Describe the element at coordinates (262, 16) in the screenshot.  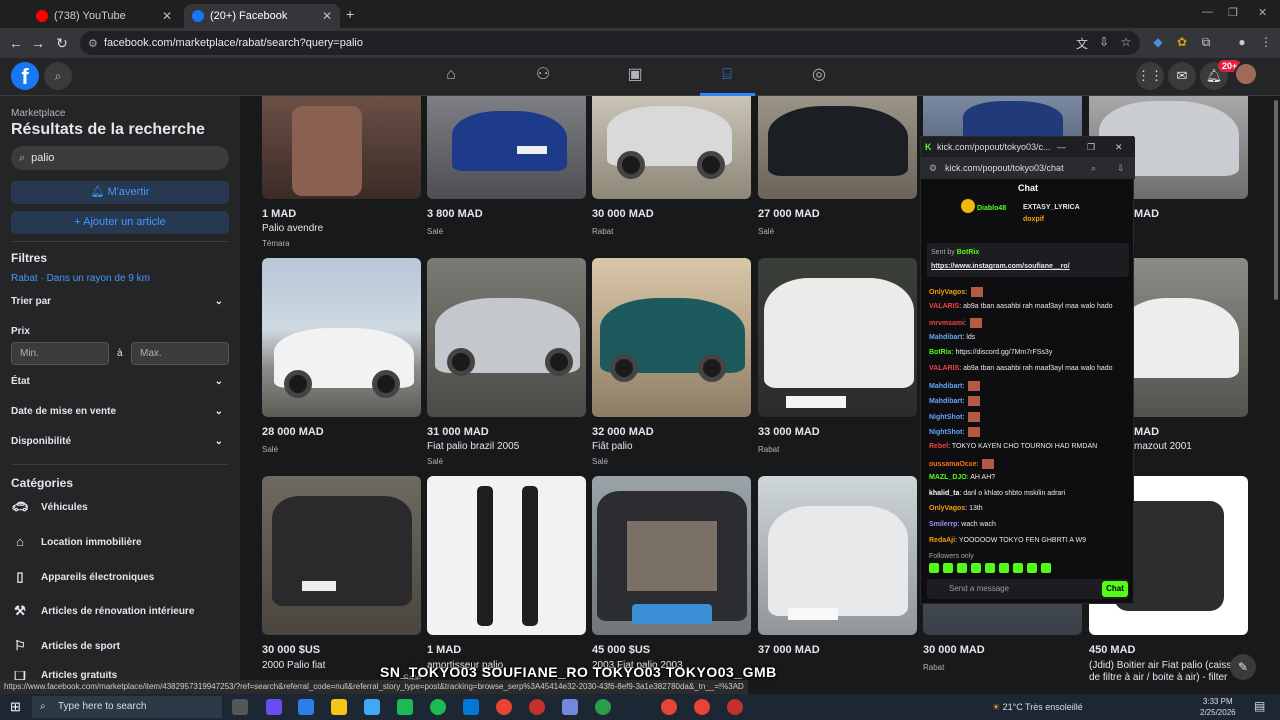
I see `tab-facebook: (20+) Facebook ✕` at that location.